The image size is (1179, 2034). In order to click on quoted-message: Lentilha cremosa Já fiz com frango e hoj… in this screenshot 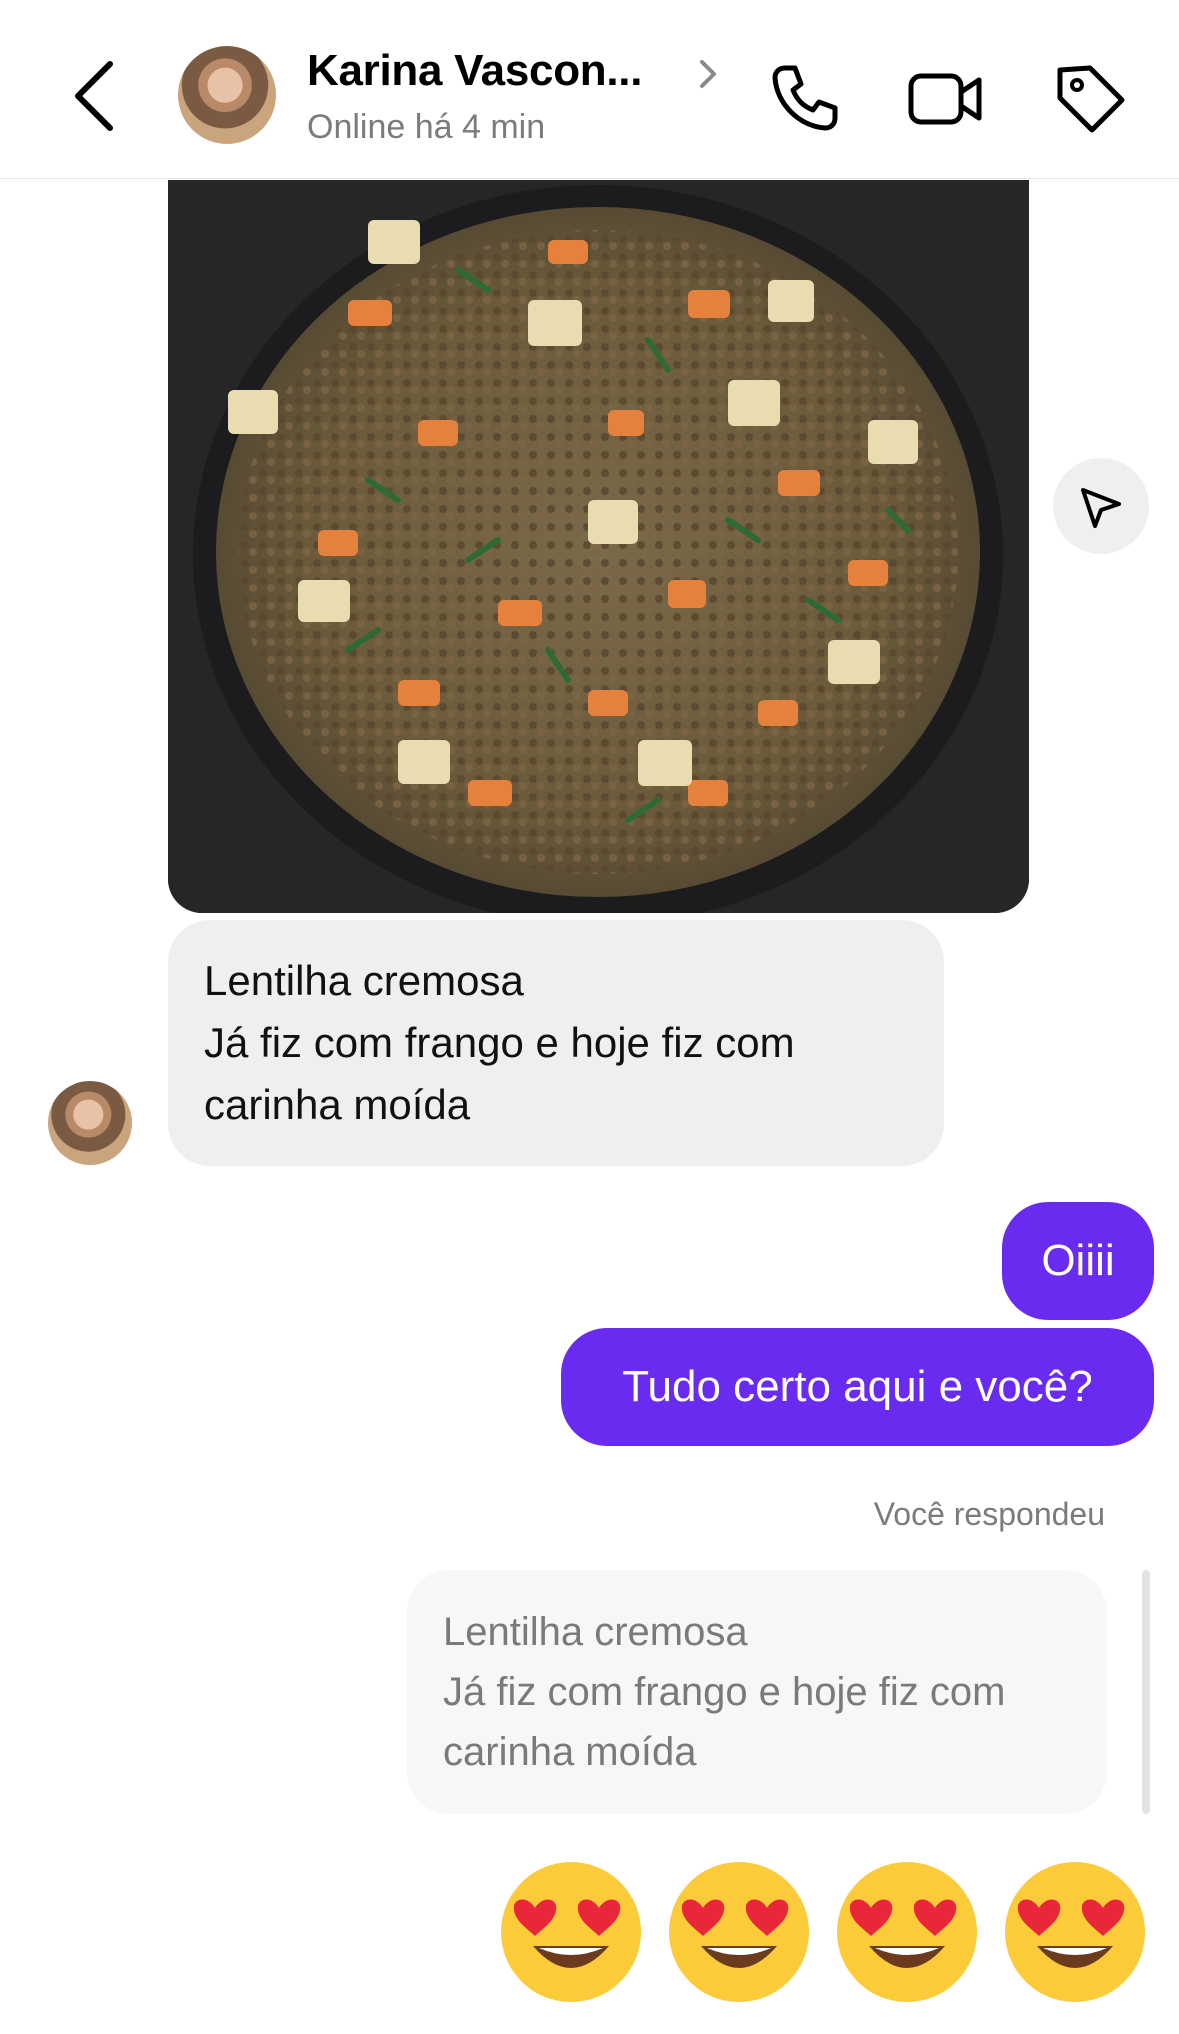, I will do `click(757, 1692)`.